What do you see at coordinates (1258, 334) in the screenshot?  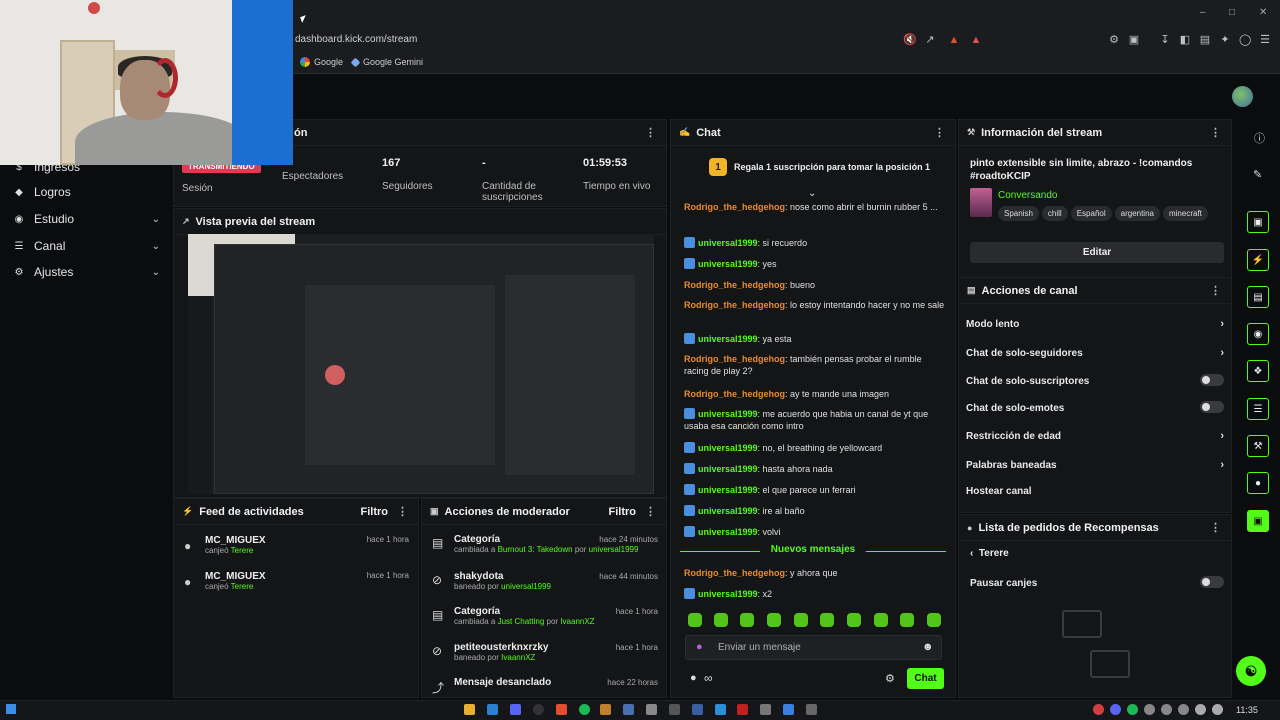 I see `rail-button-chat: ◉` at bounding box center [1258, 334].